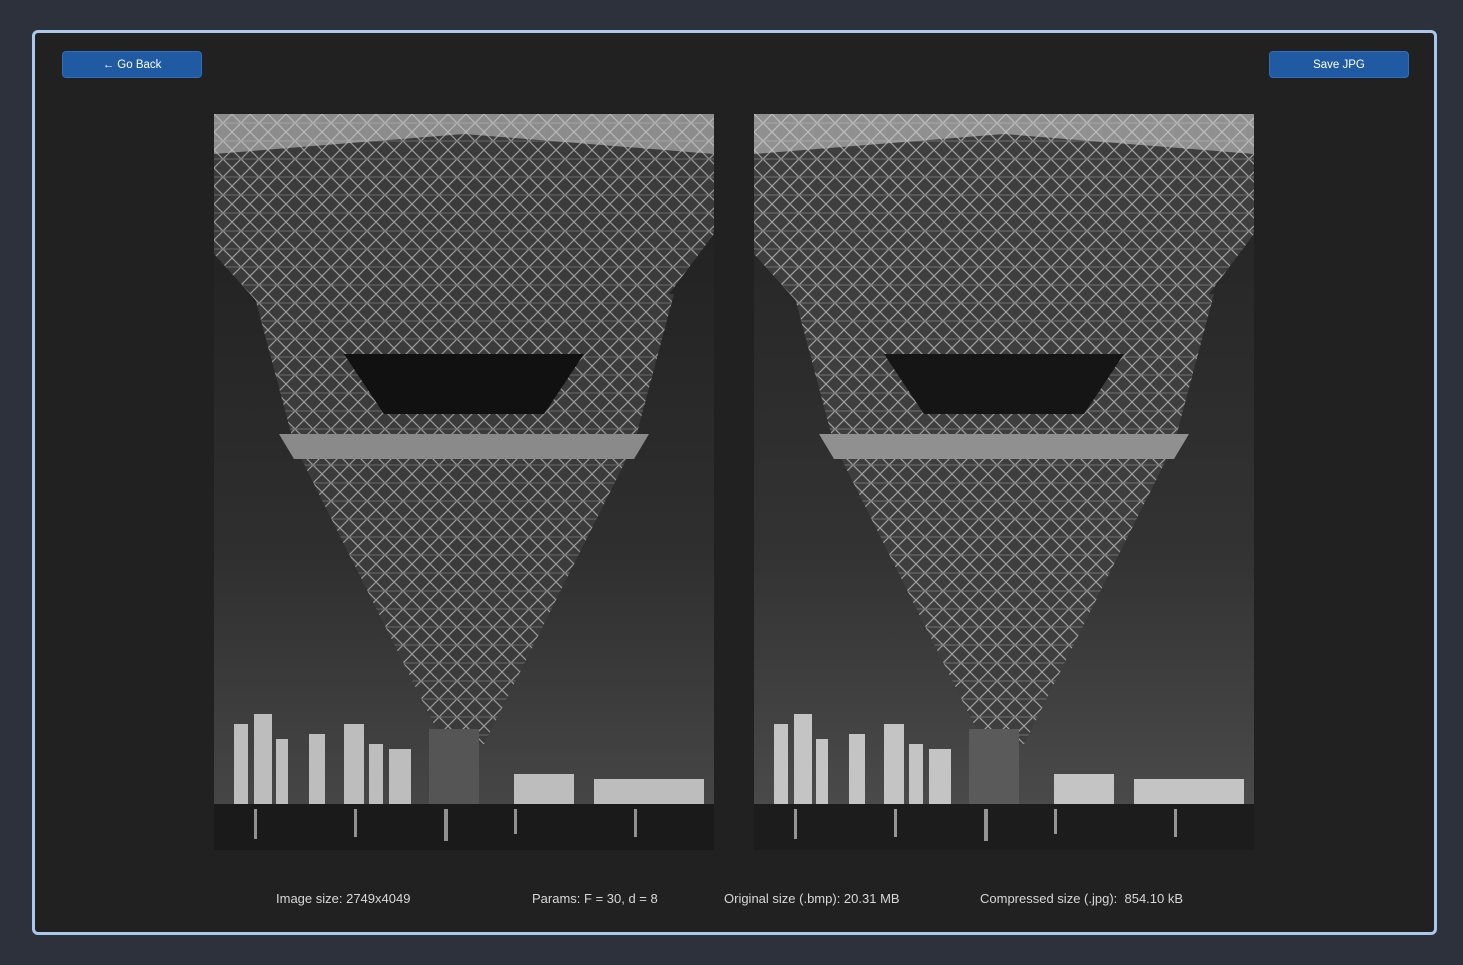  Describe the element at coordinates (1082, 898) in the screenshot. I see `compressed-size-label: Compressed size (.jpg): 854.10 kB` at that location.